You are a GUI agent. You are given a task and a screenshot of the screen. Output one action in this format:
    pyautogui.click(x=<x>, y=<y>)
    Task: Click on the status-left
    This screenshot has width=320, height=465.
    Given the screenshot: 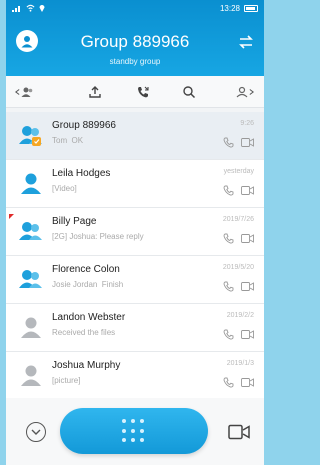 What is the action you would take?
    pyautogui.click(x=28, y=8)
    